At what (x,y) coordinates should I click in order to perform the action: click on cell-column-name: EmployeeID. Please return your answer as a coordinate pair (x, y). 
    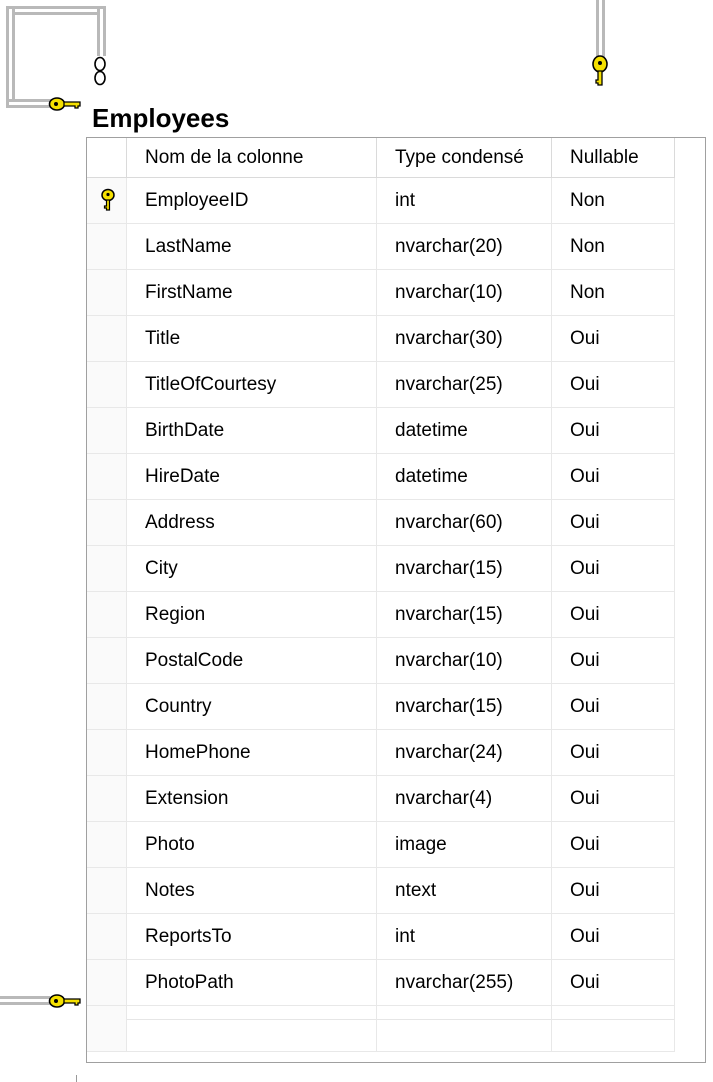
    Looking at the image, I should click on (252, 201).